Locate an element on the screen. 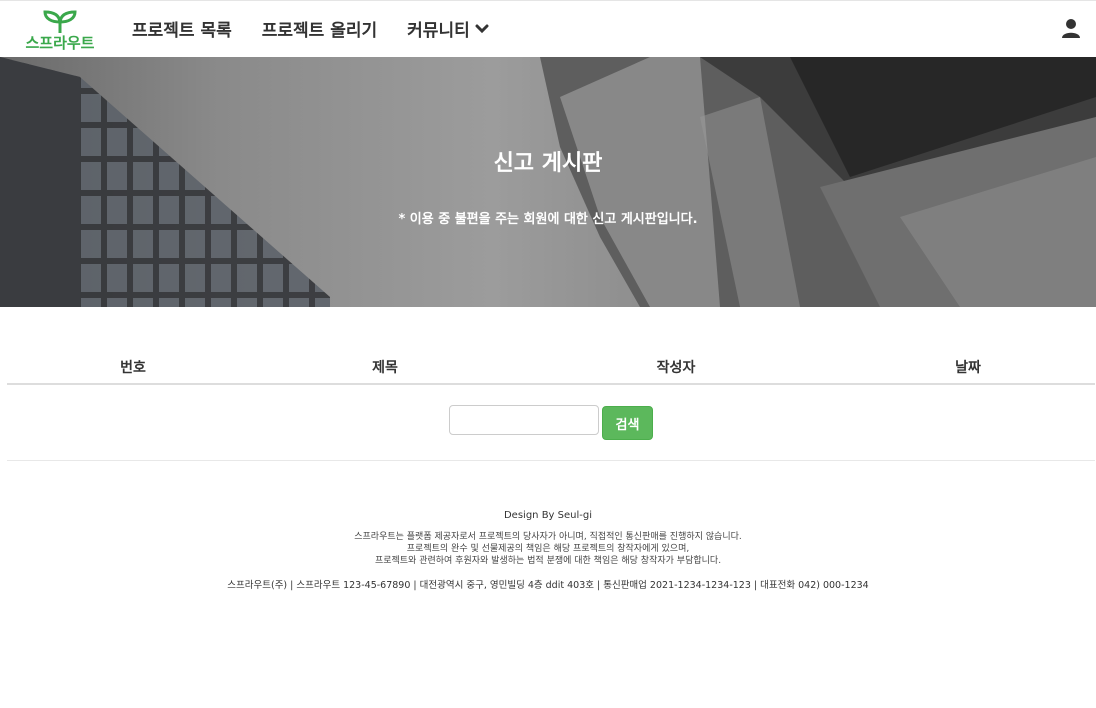 The image size is (1096, 708). column-header-date: 날짜 is located at coordinates (968, 367).